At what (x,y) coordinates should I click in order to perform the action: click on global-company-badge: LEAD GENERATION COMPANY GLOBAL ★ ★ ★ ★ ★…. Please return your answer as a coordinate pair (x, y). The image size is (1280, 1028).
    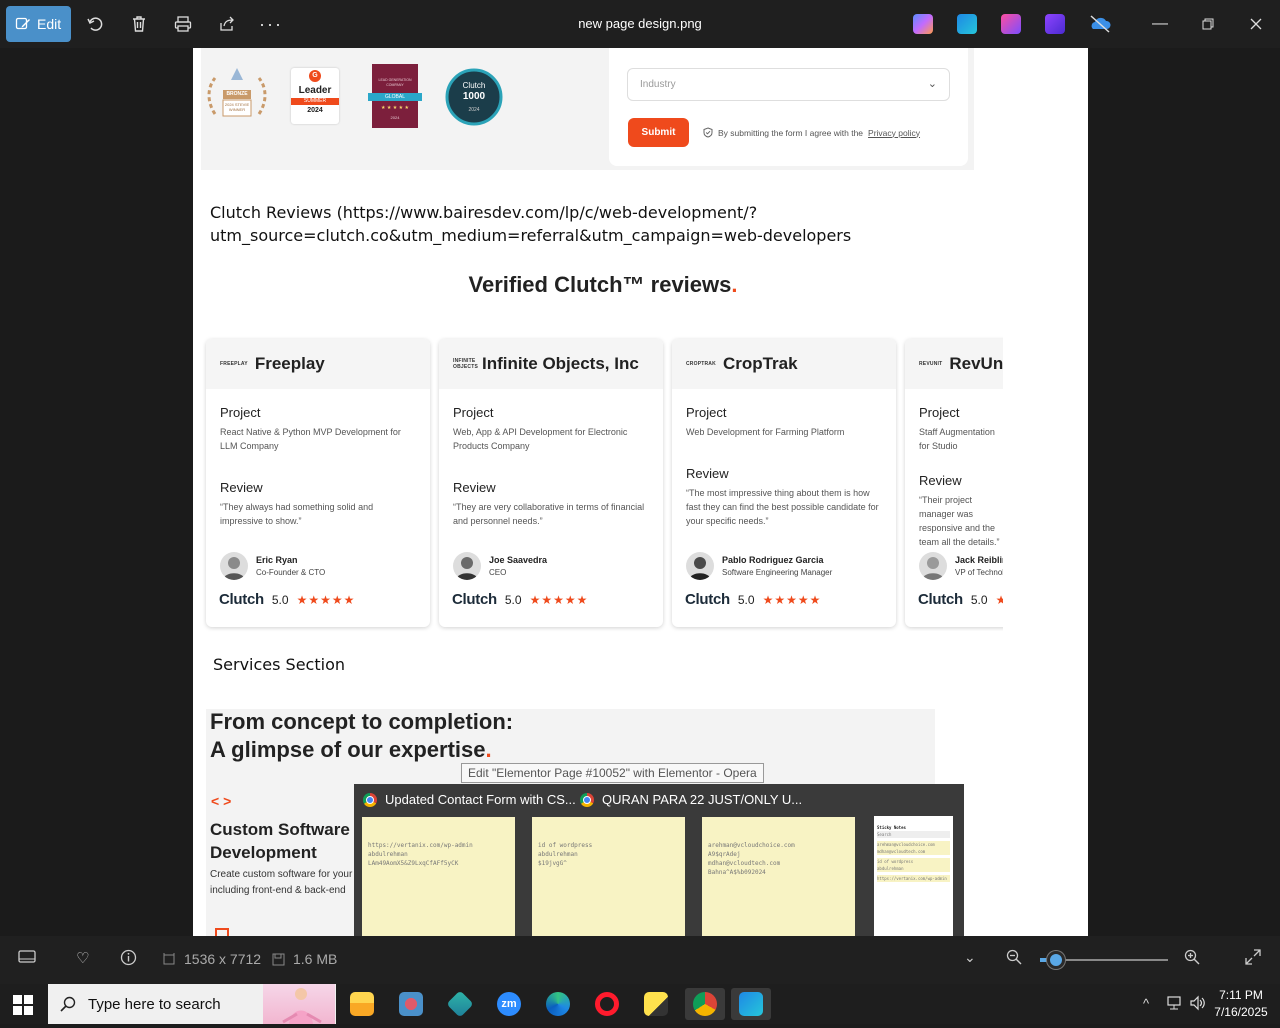
    Looking at the image, I should click on (395, 96).